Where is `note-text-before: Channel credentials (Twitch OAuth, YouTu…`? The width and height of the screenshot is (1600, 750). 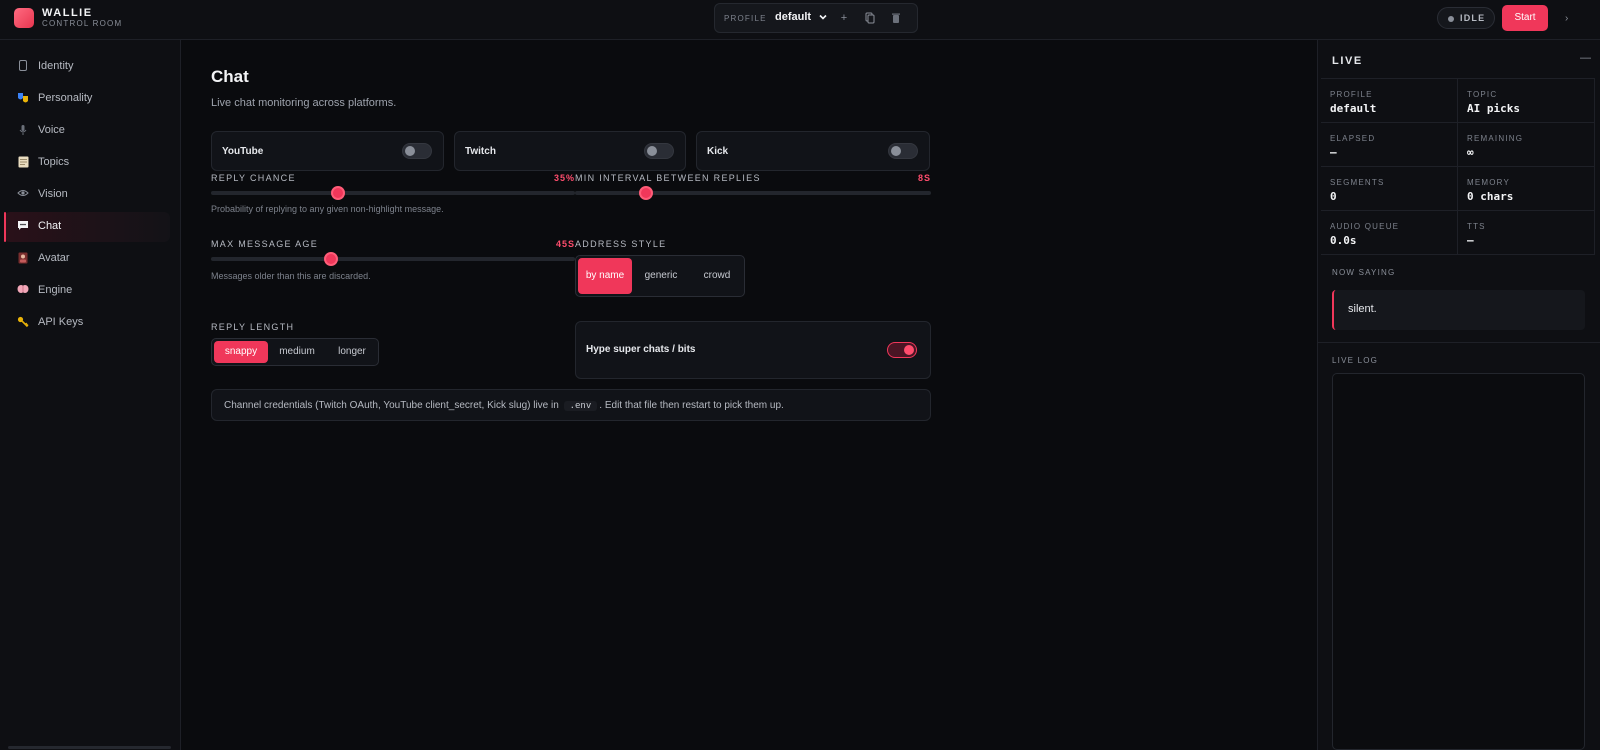
note-text-before: Channel credentials (Twitch OAuth, YouTu… is located at coordinates (391, 405).